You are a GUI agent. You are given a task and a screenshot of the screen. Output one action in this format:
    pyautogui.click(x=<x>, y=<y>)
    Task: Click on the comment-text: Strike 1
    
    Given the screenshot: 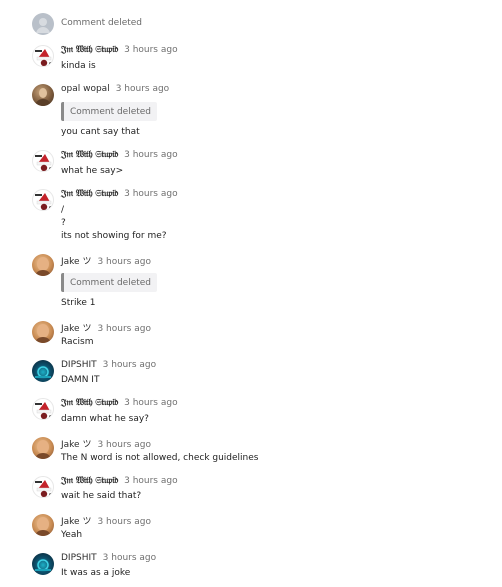 What is the action you would take?
    pyautogui.click(x=78, y=303)
    